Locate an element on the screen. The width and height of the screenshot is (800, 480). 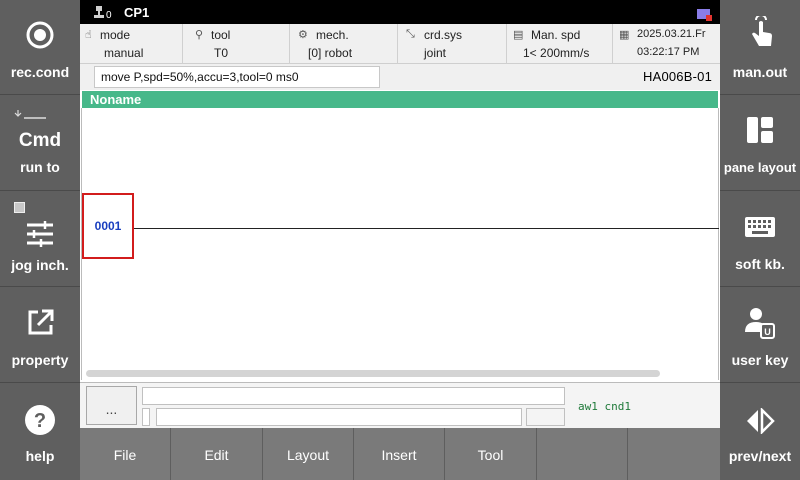
help-icon: ? is located at coordinates (40, 420).